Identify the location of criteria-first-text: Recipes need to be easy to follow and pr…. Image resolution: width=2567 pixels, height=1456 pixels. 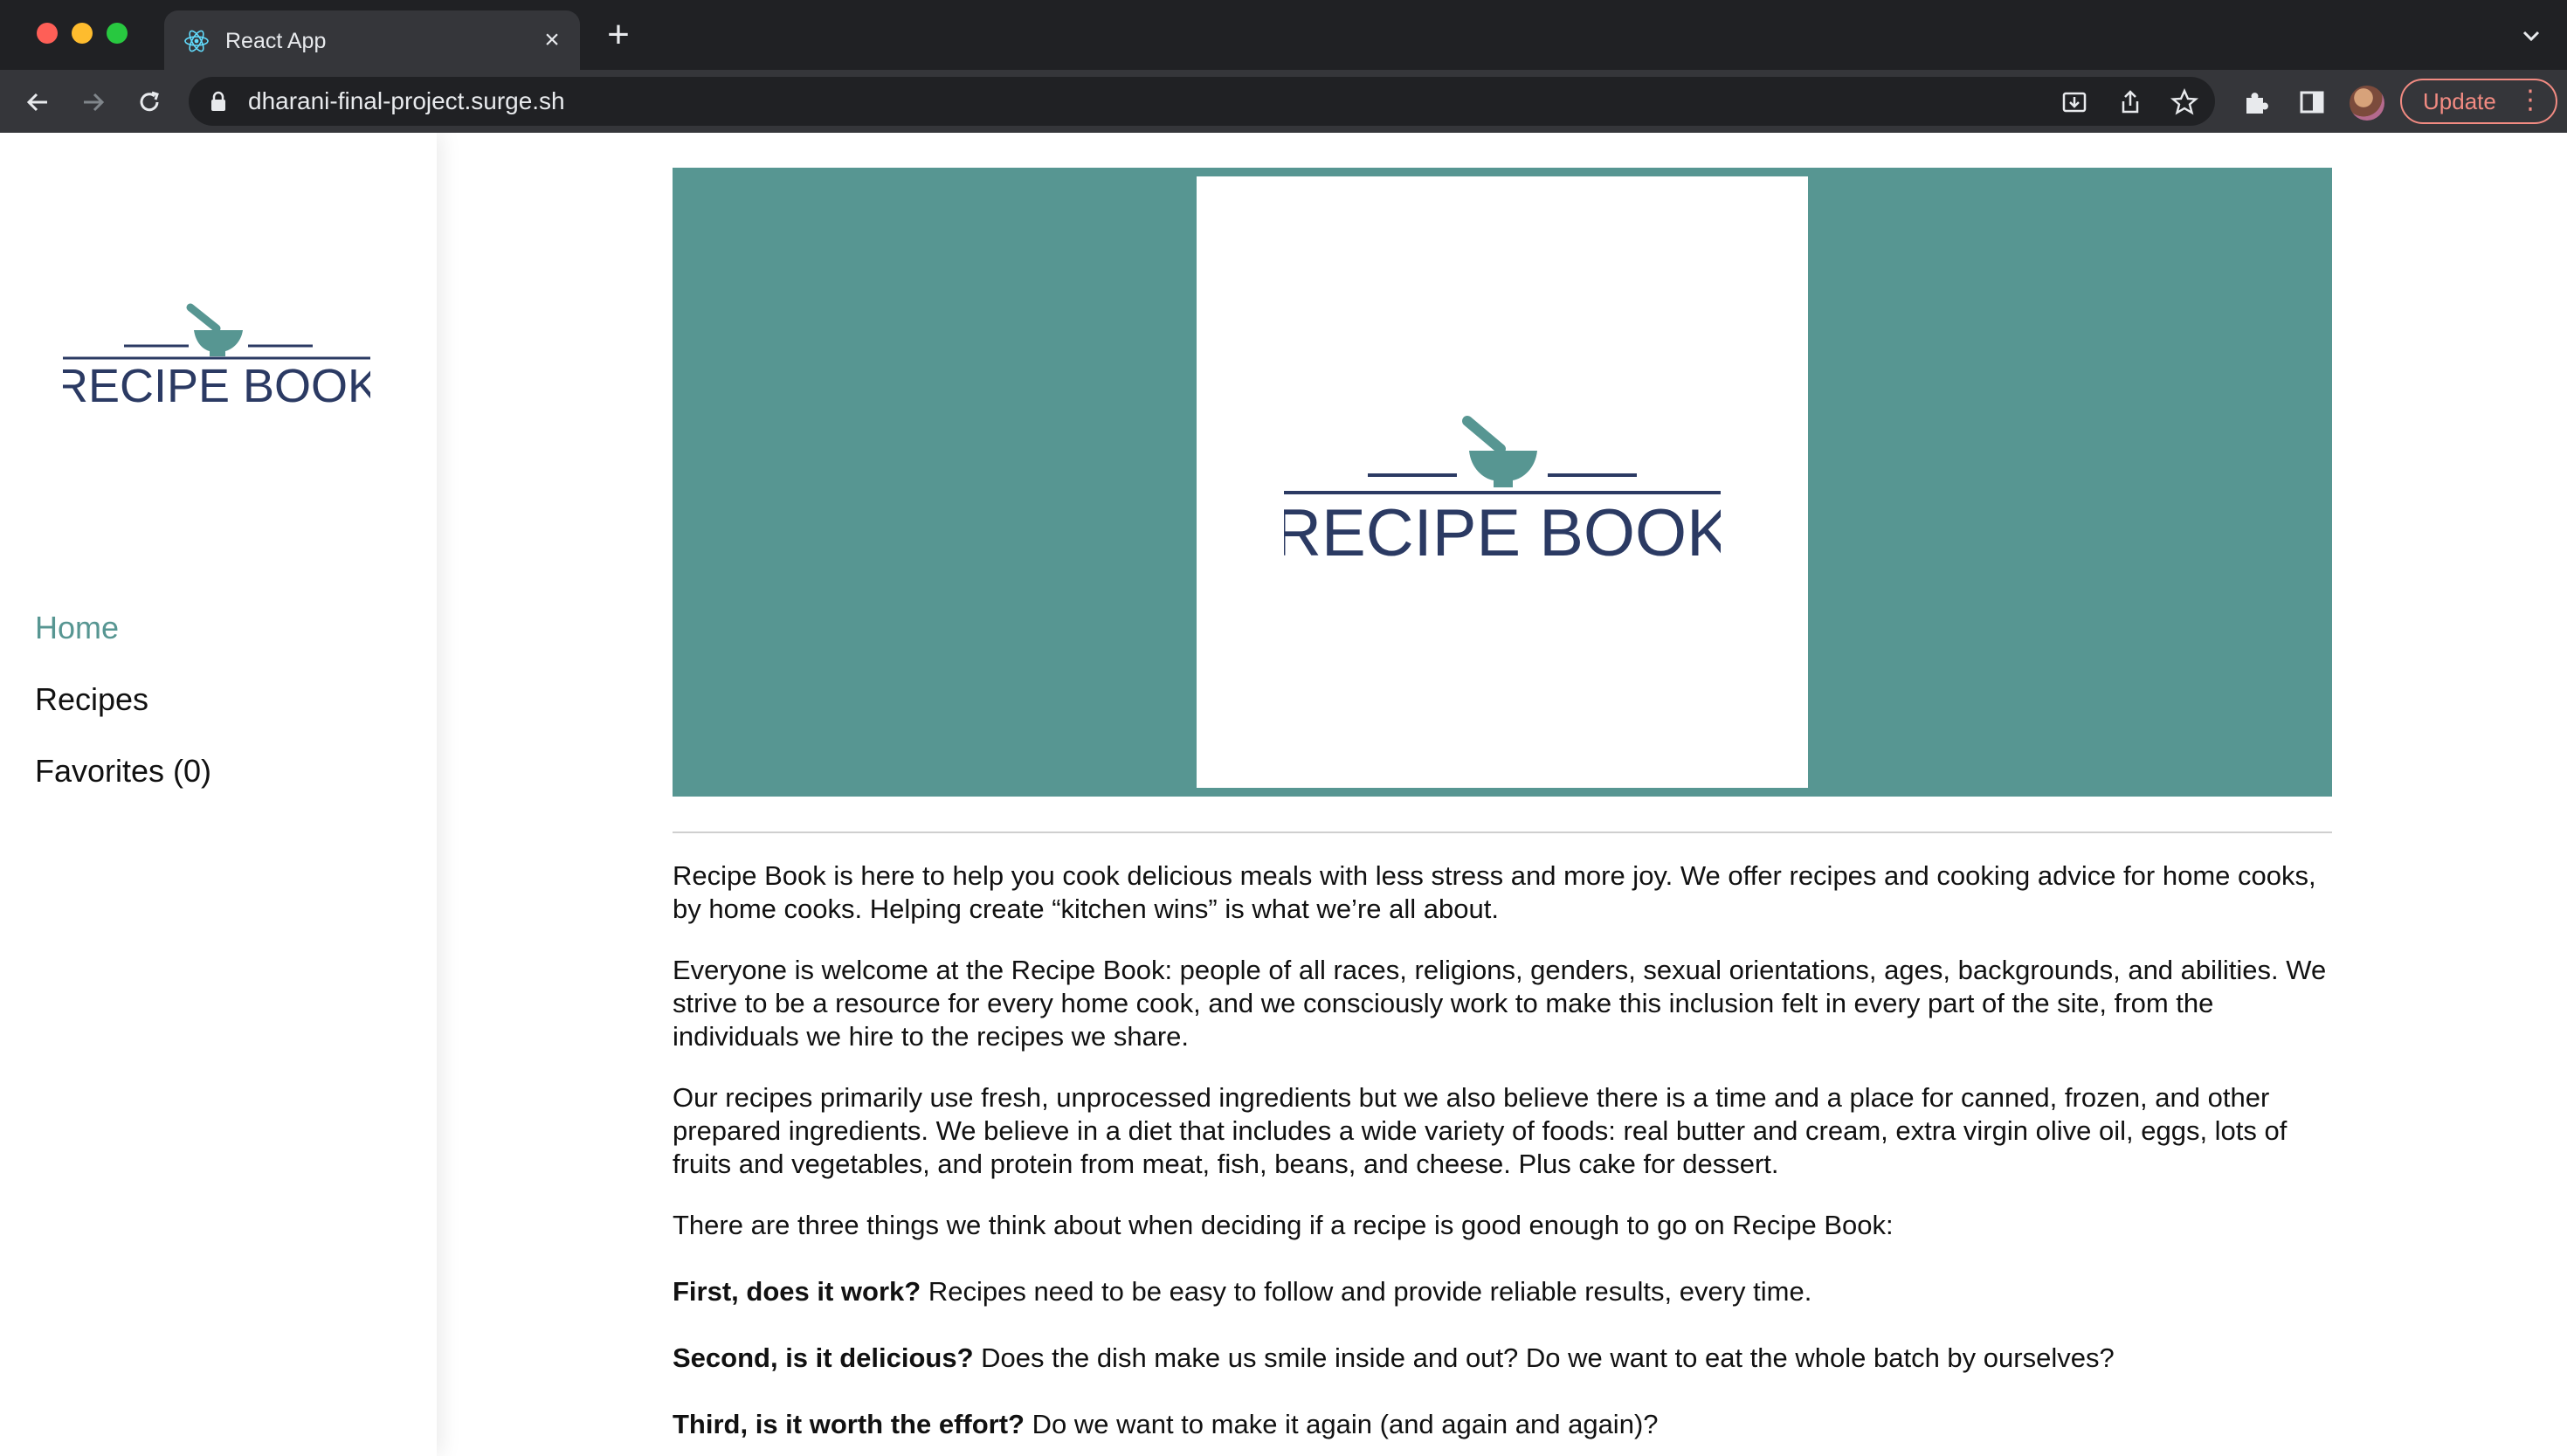
(1366, 1291).